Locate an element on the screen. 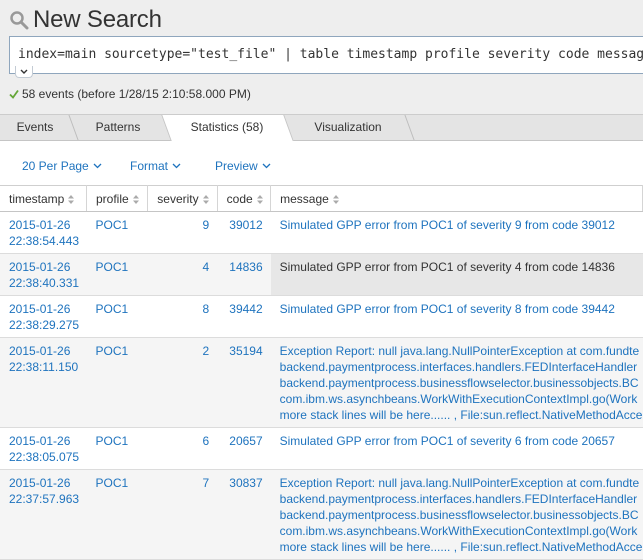 The height and width of the screenshot is (560, 643). tab-patterns-label: Patterns is located at coordinates (118, 127).